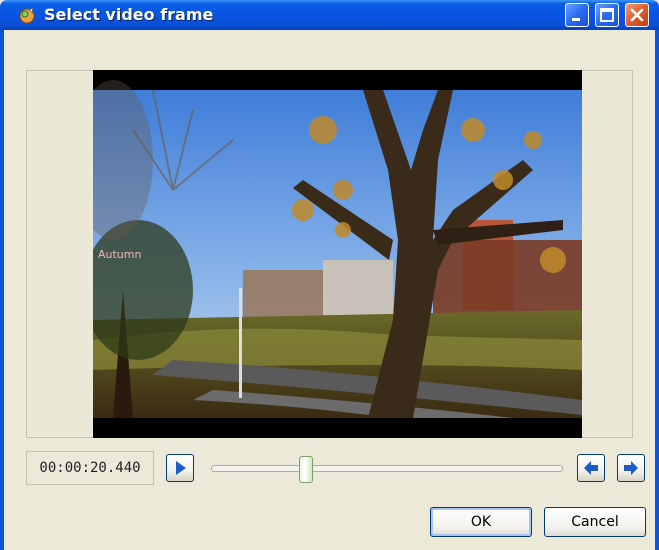  I want to click on maximize-button, so click(607, 15).